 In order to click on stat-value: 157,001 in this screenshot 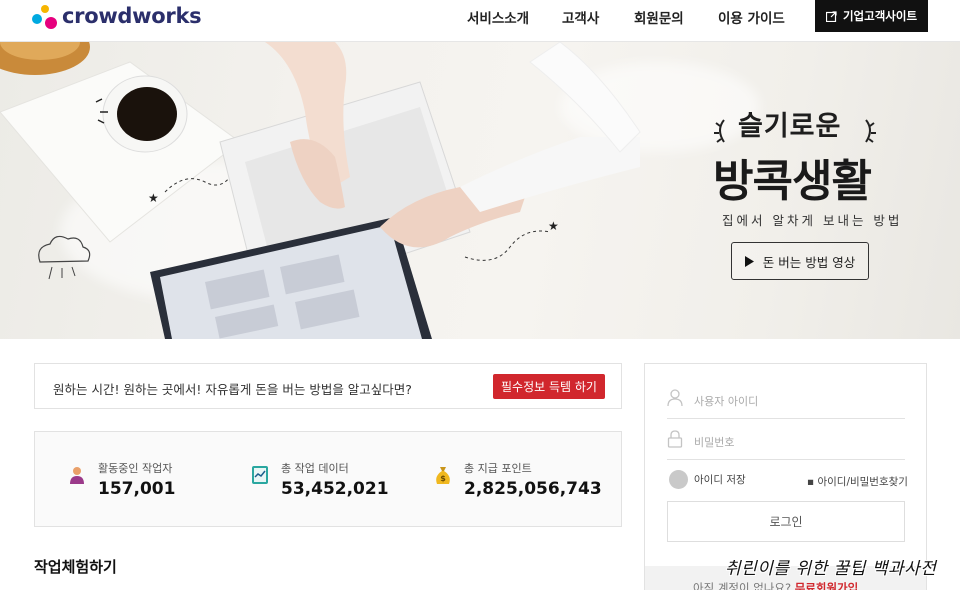, I will do `click(137, 489)`.